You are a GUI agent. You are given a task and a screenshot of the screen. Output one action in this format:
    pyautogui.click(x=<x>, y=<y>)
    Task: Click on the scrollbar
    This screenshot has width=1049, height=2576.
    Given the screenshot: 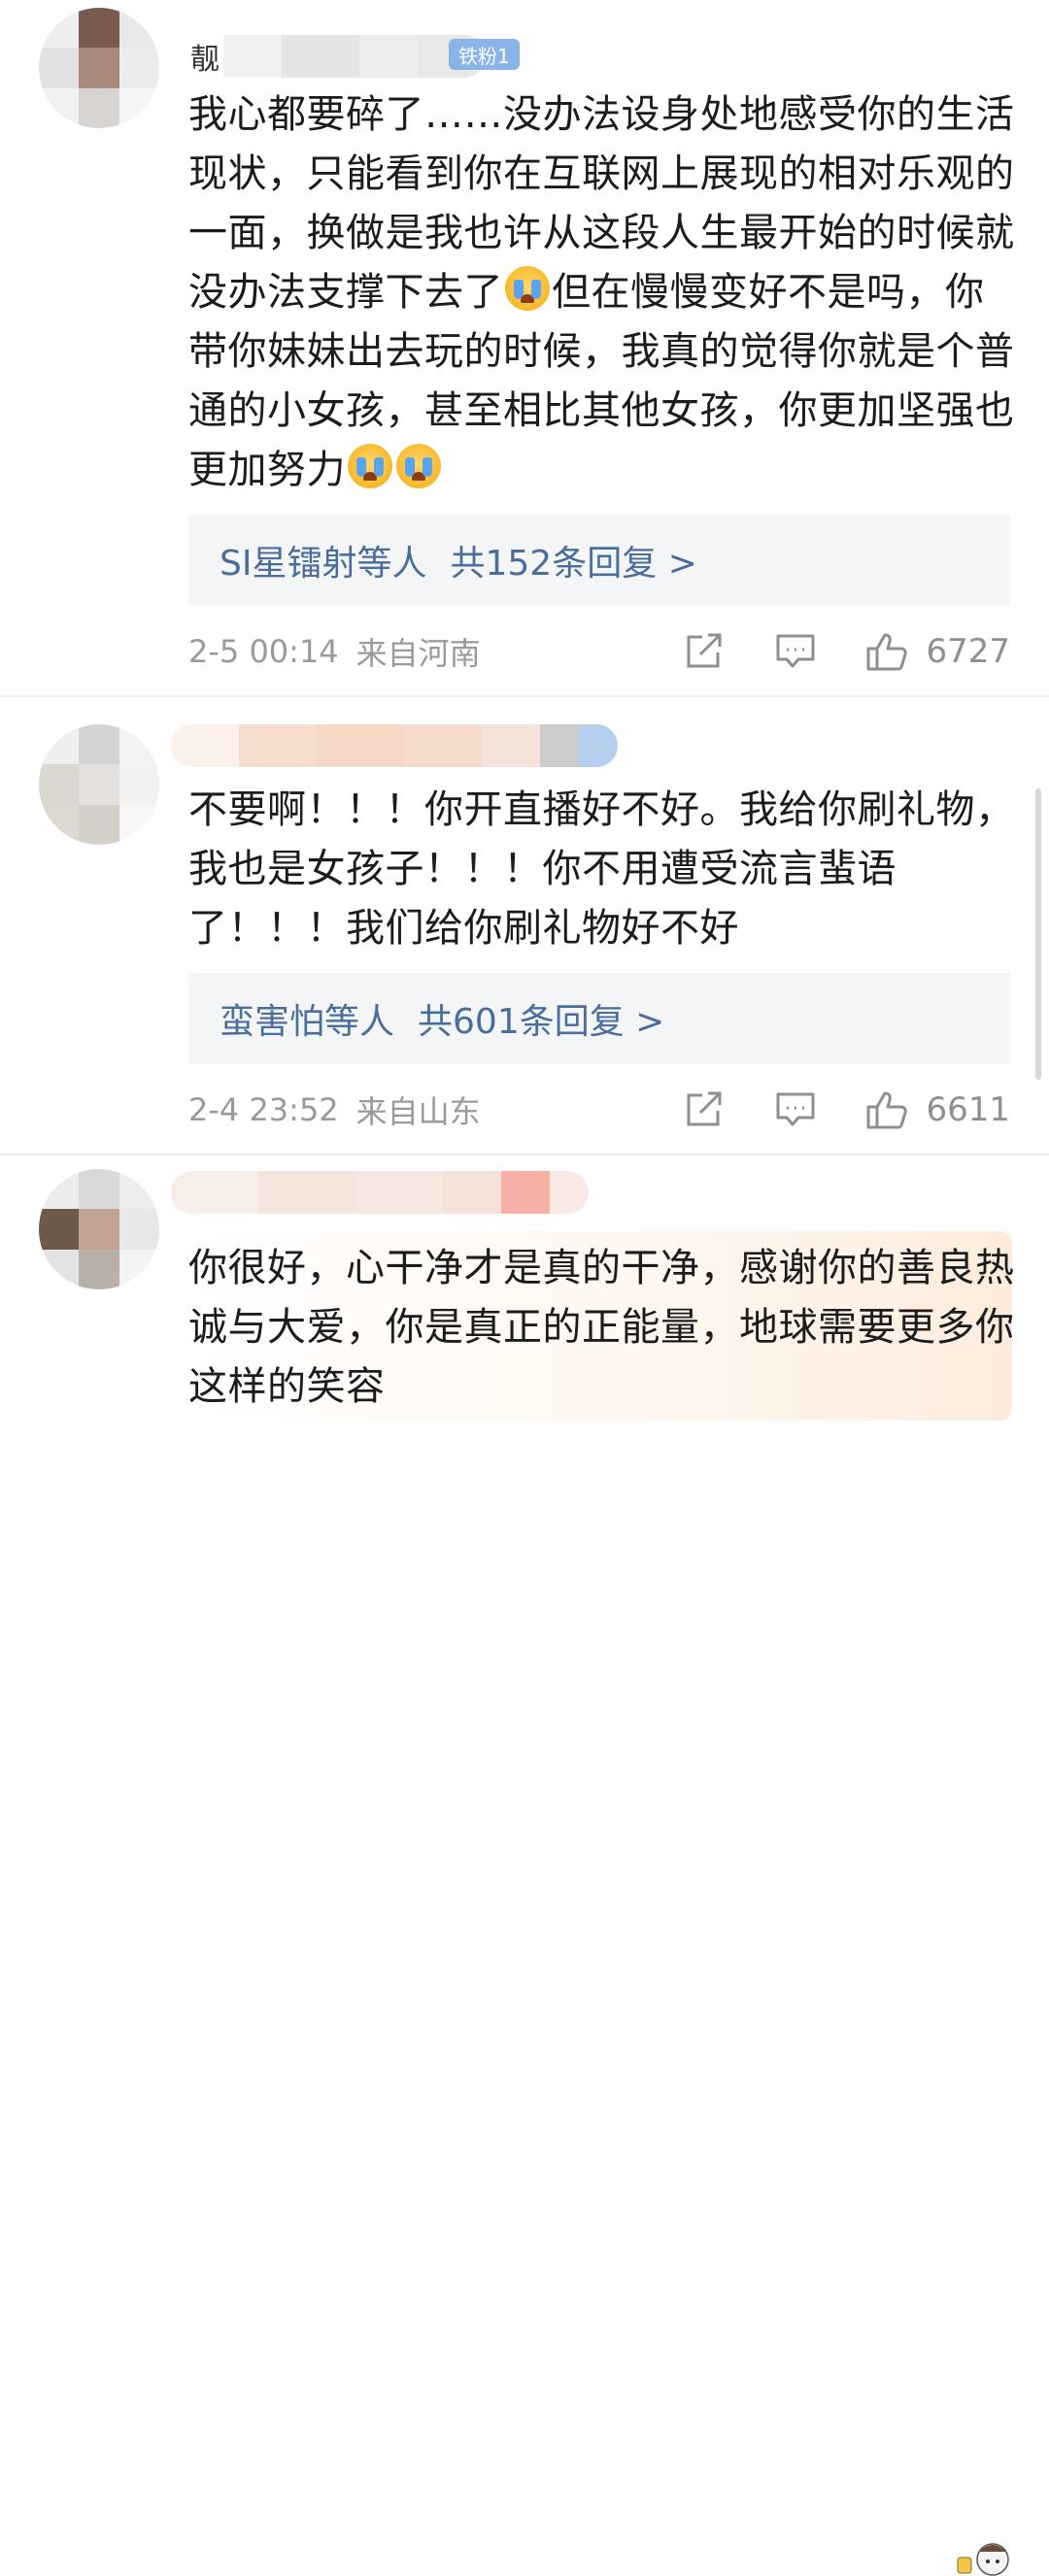 What is the action you would take?
    pyautogui.click(x=1038, y=934)
    